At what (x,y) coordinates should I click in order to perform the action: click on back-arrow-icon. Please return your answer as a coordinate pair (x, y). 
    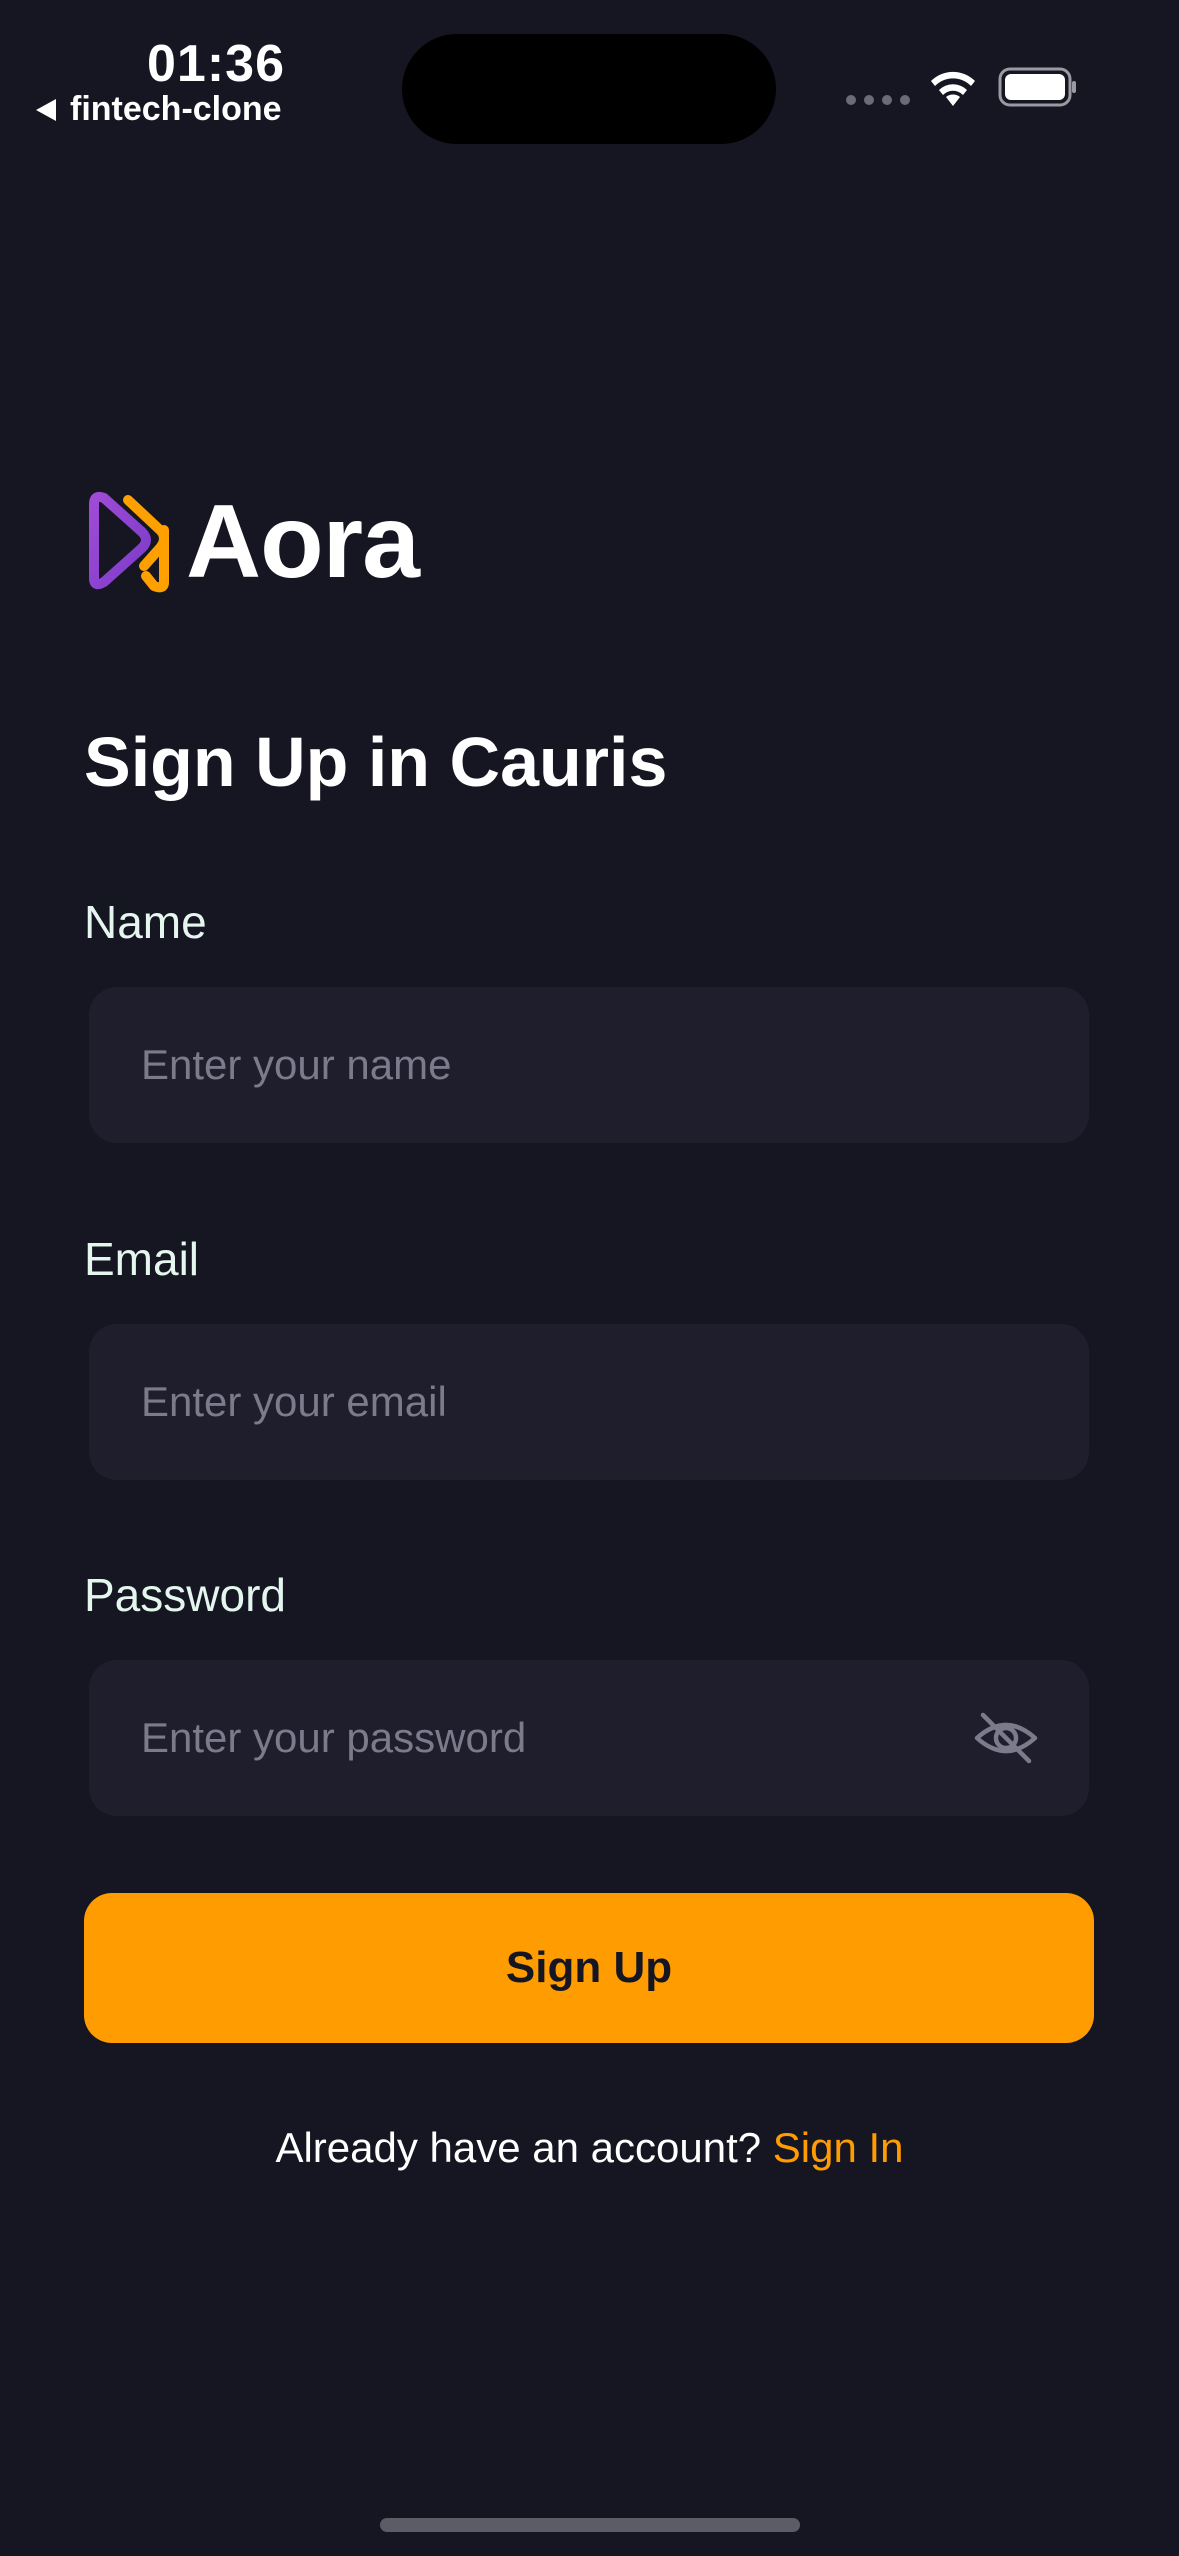
    Looking at the image, I should click on (46, 109).